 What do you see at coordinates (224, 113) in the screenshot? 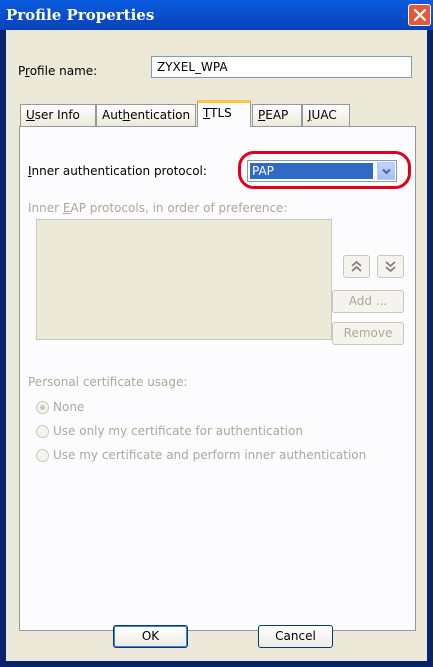
I see `tab-ttls: TTLS` at bounding box center [224, 113].